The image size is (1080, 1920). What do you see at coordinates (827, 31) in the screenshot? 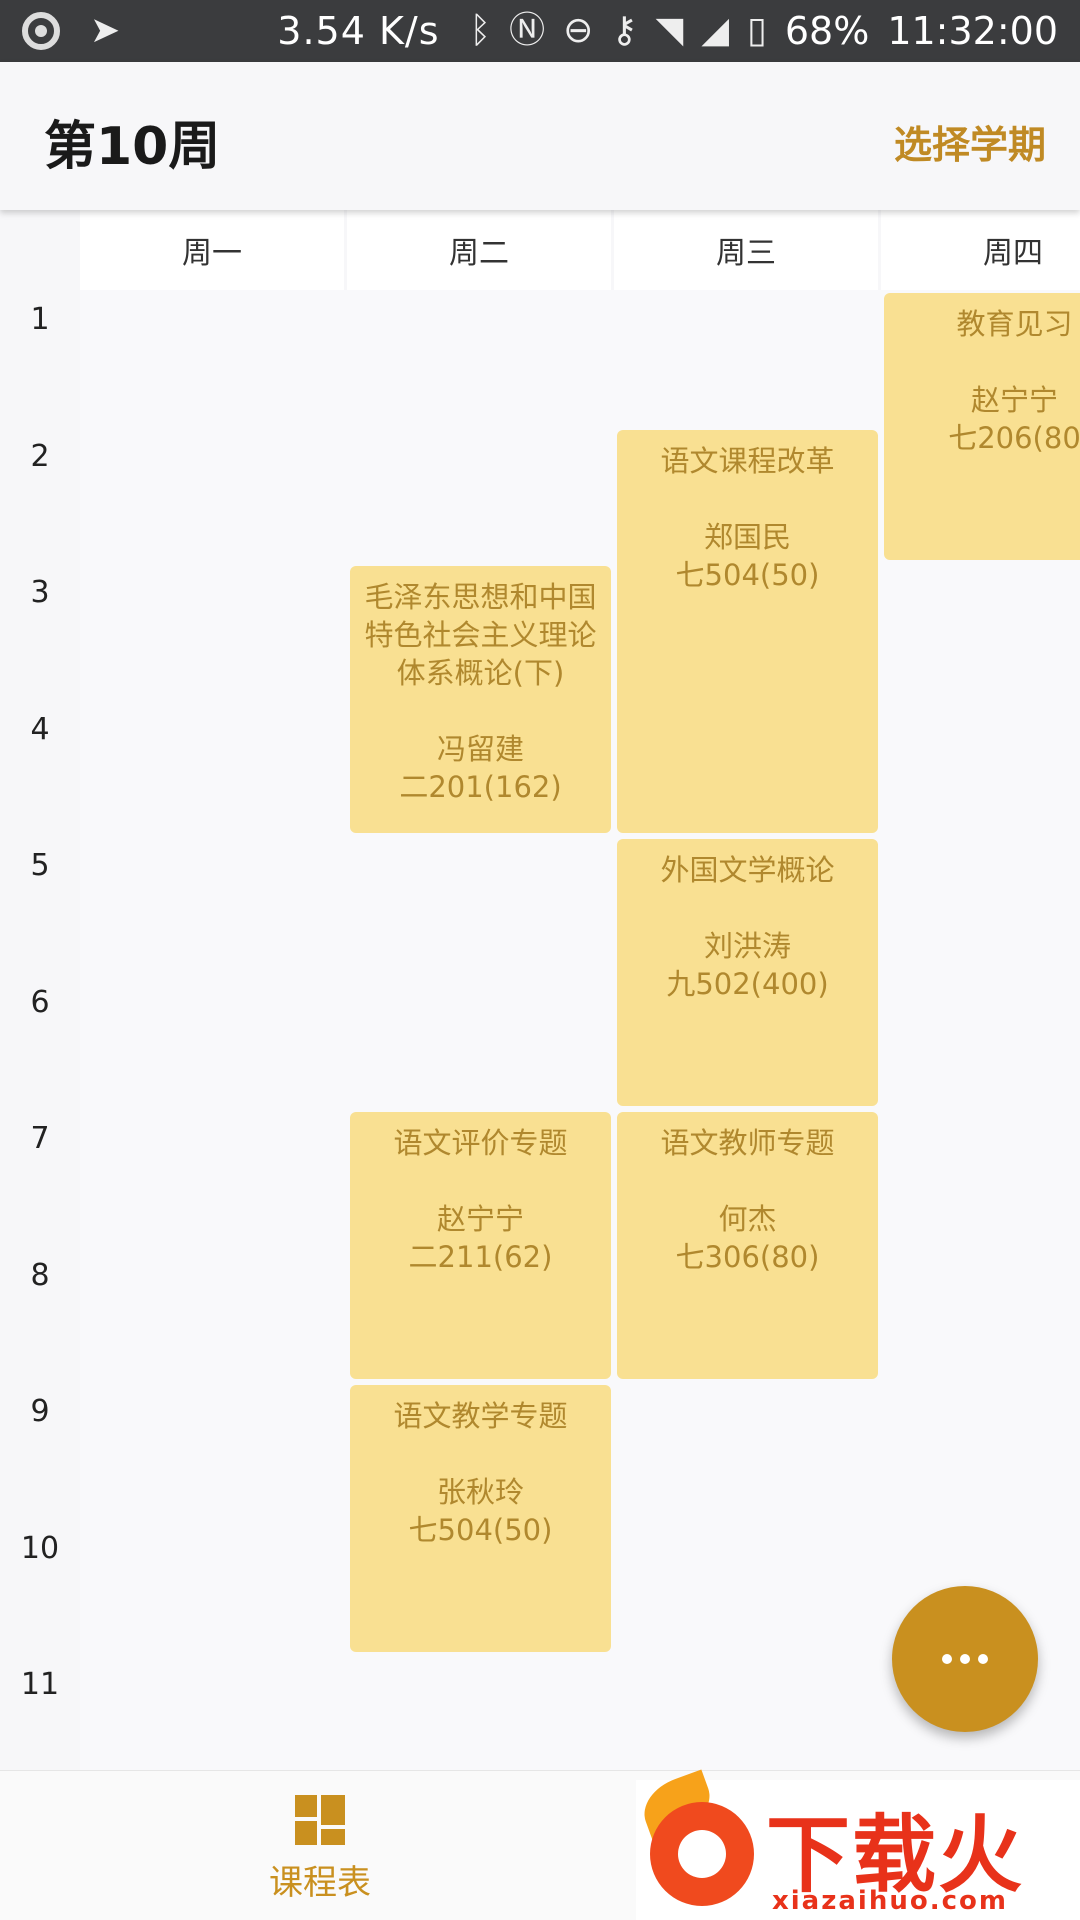
I see `battery-percent: 68%` at bounding box center [827, 31].